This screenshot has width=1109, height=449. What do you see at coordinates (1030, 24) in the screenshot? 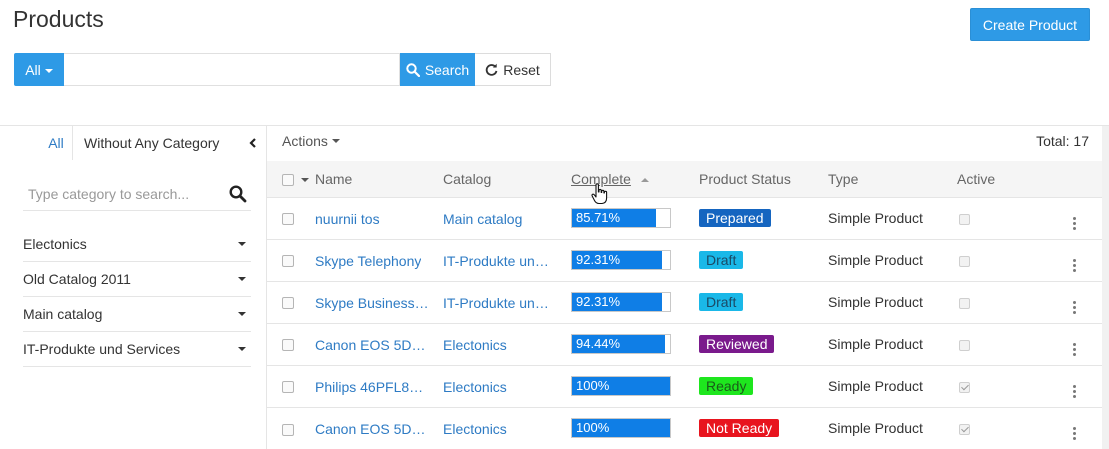
I see `create-product-button: Create Product` at bounding box center [1030, 24].